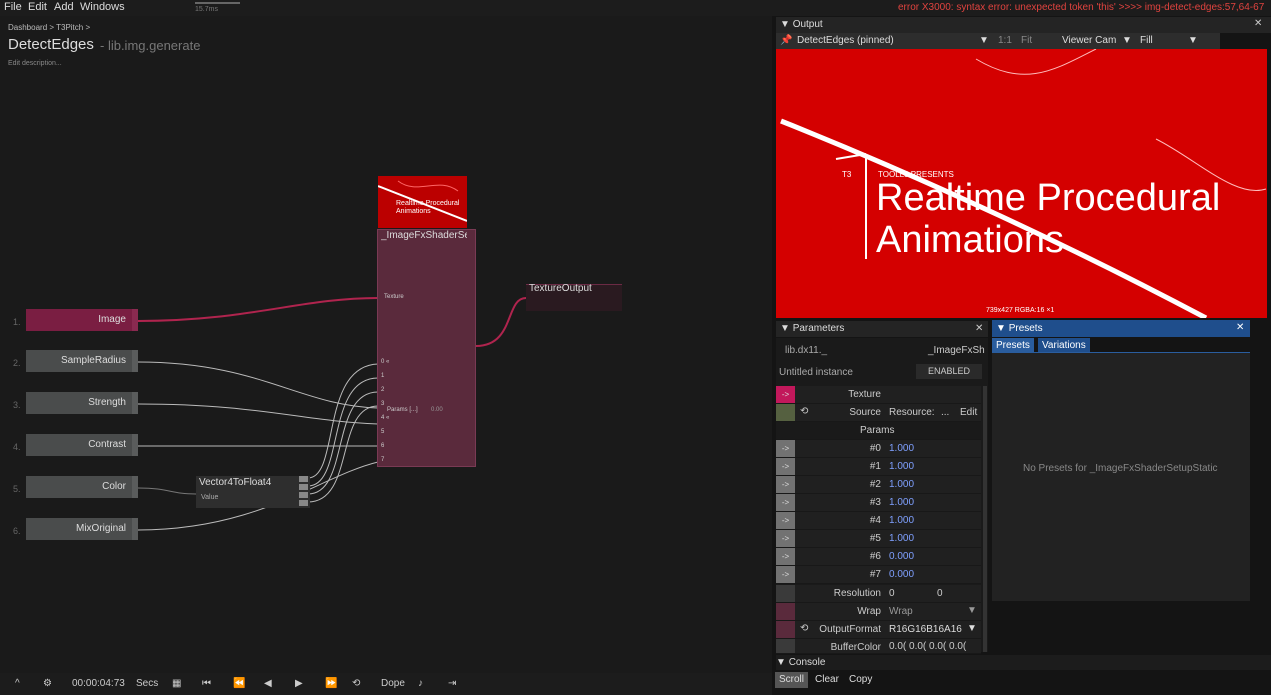 The height and width of the screenshot is (695, 1271). Describe the element at coordinates (912, 412) in the screenshot. I see `source-value: Resource:` at that location.